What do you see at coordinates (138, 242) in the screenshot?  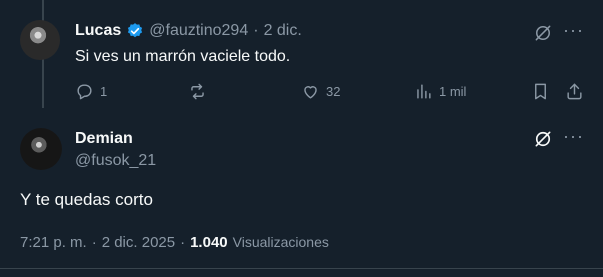 I see `tweet2-date: 2 dic. 2025` at bounding box center [138, 242].